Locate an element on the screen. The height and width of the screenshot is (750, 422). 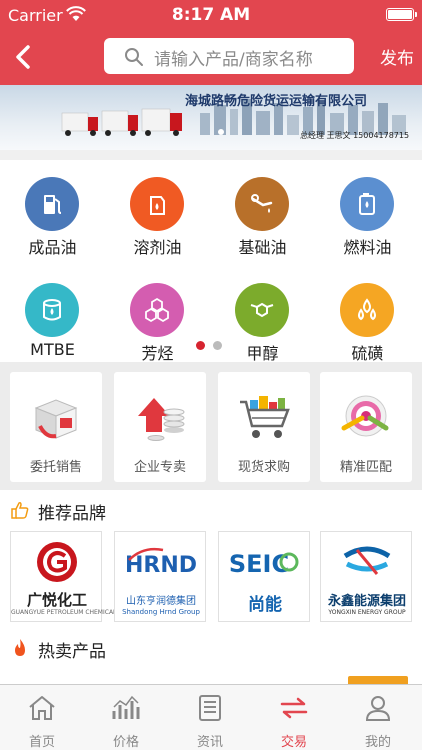
promo-banner: 海城路畅危险货运运输有限公司 总经理 王思文 15004178715 is located at coordinates (211, 117).